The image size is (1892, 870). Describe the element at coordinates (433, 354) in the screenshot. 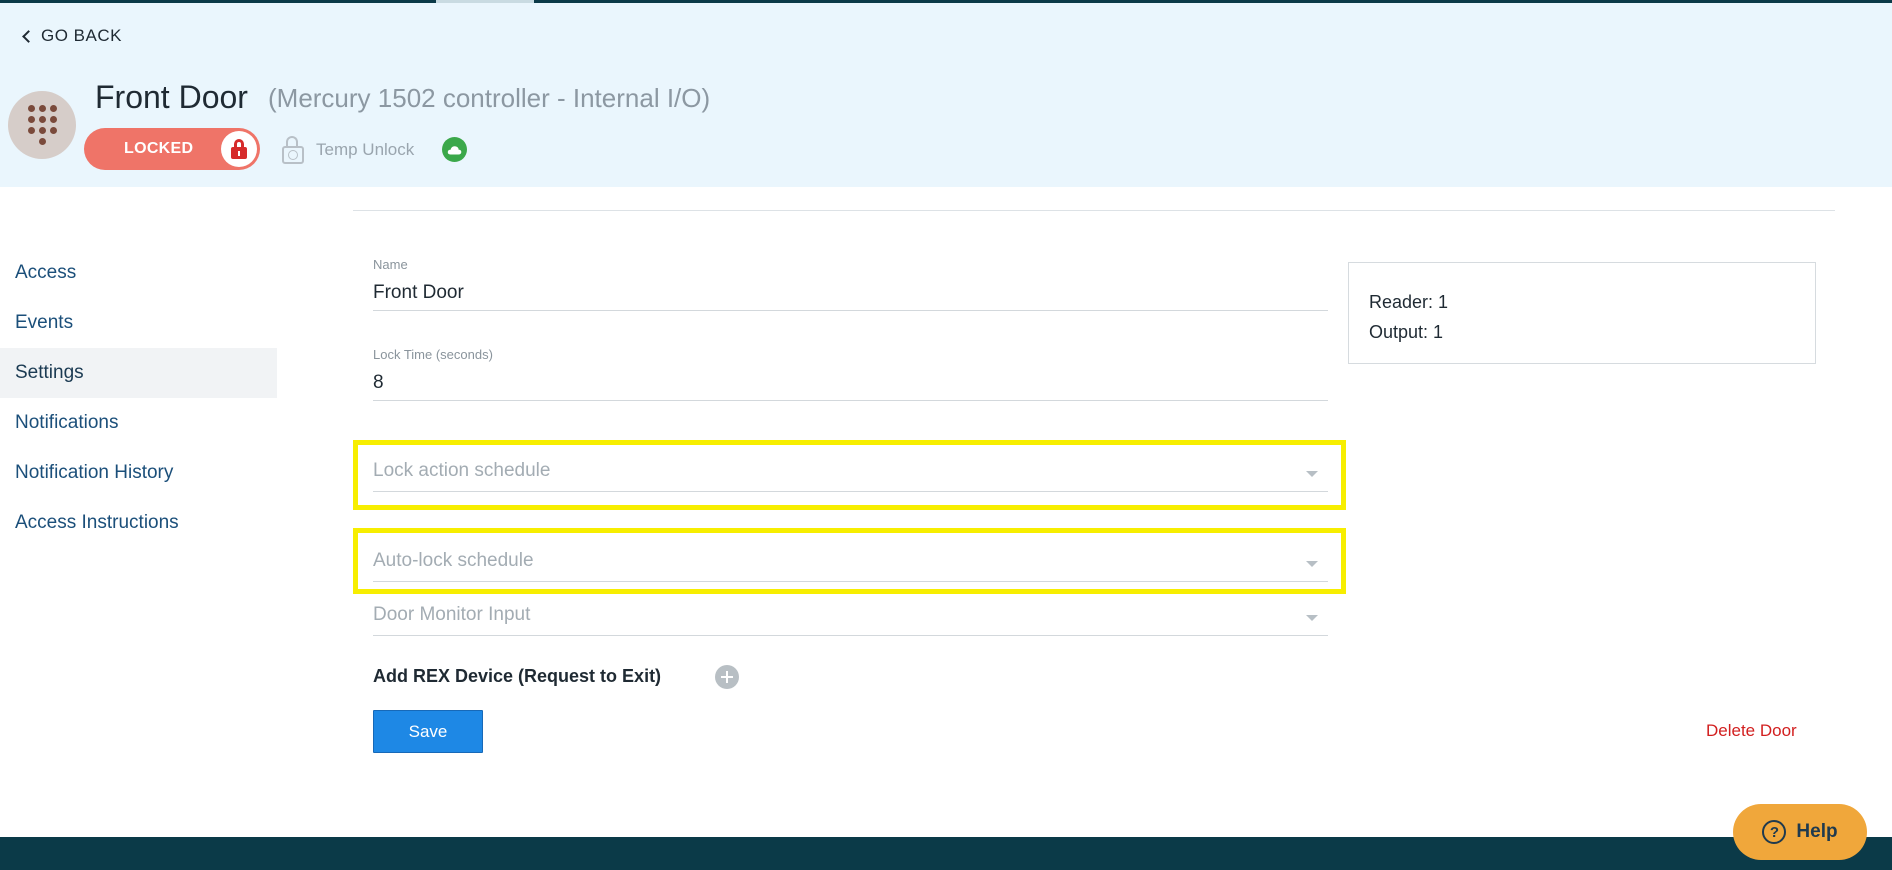

I see `lock-time-label: Lock Time (seconds)` at that location.